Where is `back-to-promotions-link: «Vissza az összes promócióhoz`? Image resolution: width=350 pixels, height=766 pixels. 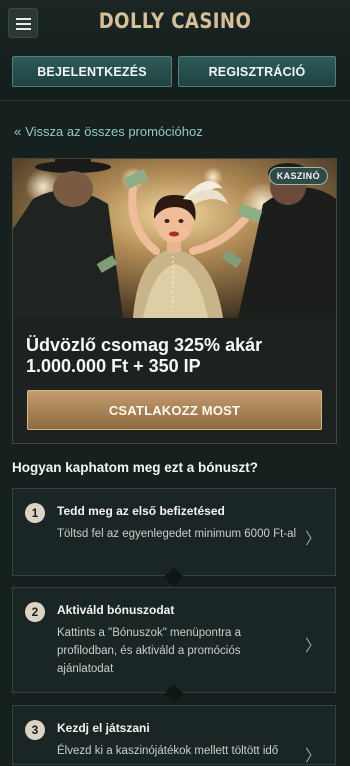 back-to-promotions-link: «Vissza az összes promócióhoz is located at coordinates (108, 131).